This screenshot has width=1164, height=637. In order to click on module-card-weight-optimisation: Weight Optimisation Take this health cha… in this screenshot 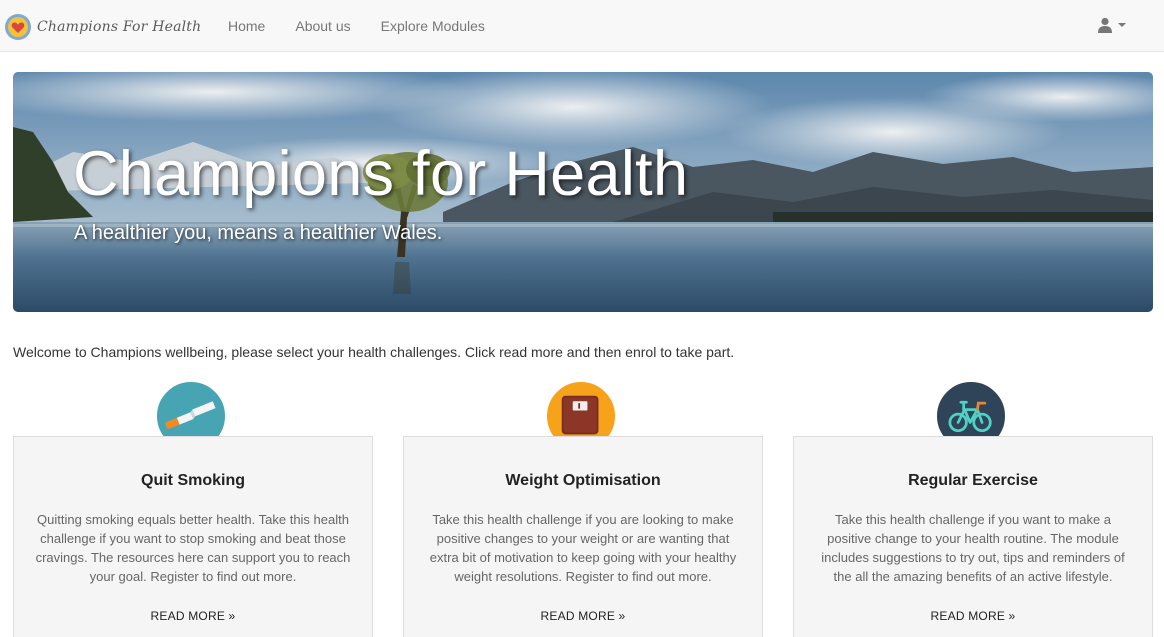, I will do `click(583, 536)`.